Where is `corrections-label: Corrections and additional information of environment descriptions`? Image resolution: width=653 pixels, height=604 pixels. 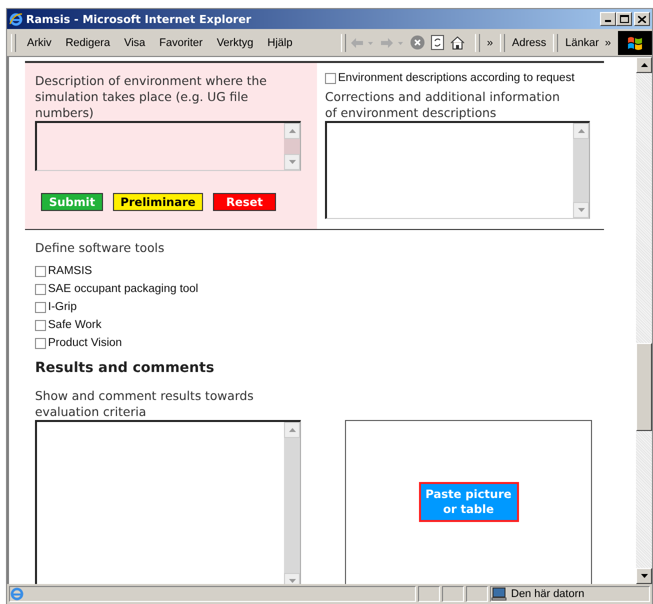
corrections-label: Corrections and additional information of environment descriptions is located at coordinates (443, 105).